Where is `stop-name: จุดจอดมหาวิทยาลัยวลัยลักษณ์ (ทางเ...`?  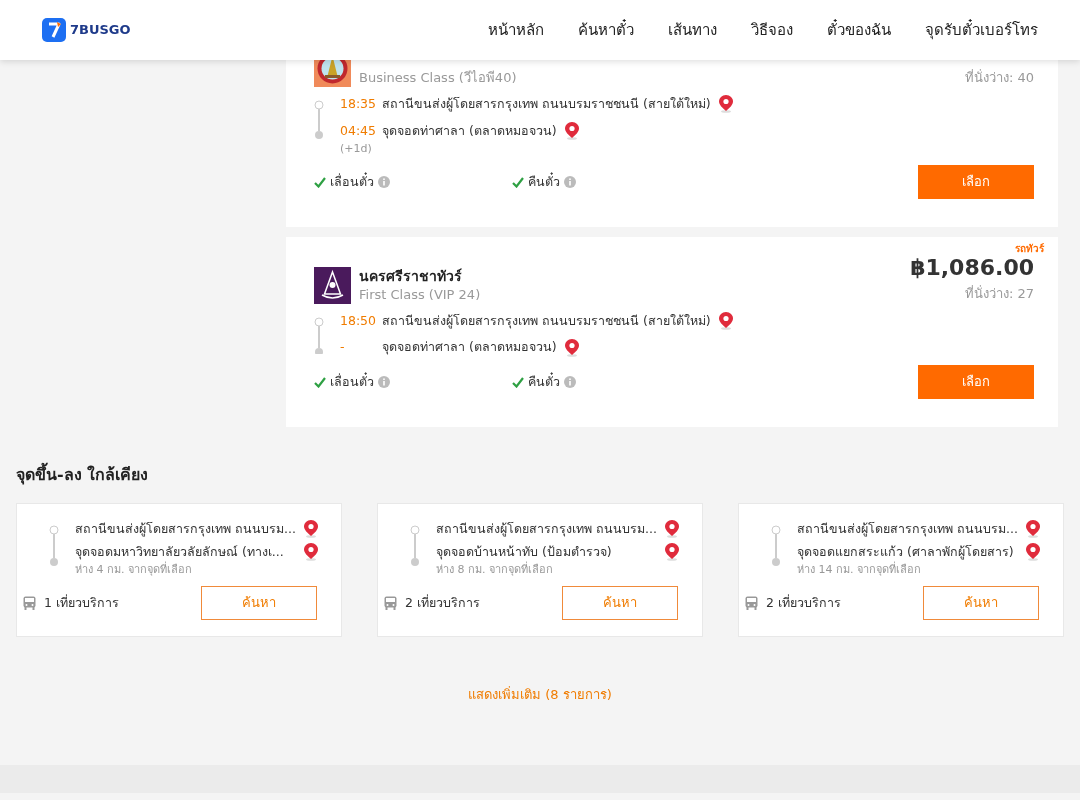
stop-name: จุดจอดมหาวิทยาลัยวลัยลักษณ์ (ทางเ... is located at coordinates (179, 551).